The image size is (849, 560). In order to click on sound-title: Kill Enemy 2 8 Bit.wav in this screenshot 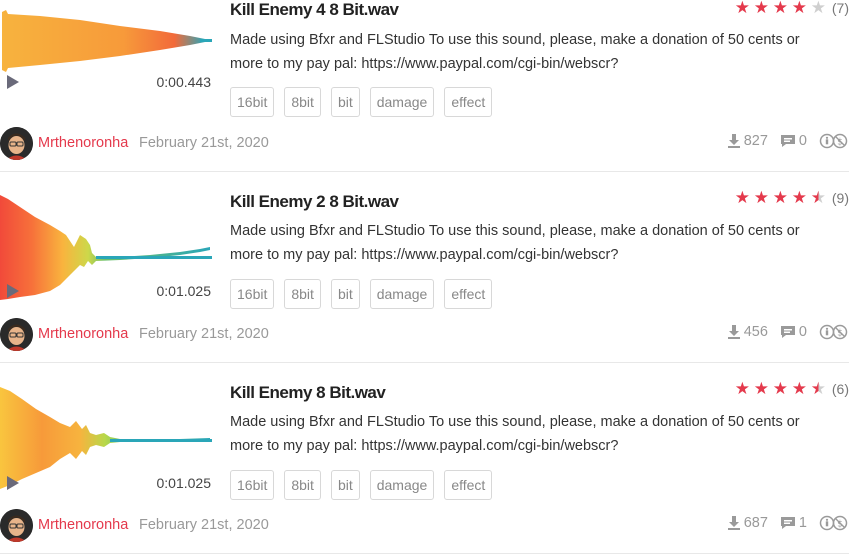, I will do `click(314, 202)`.